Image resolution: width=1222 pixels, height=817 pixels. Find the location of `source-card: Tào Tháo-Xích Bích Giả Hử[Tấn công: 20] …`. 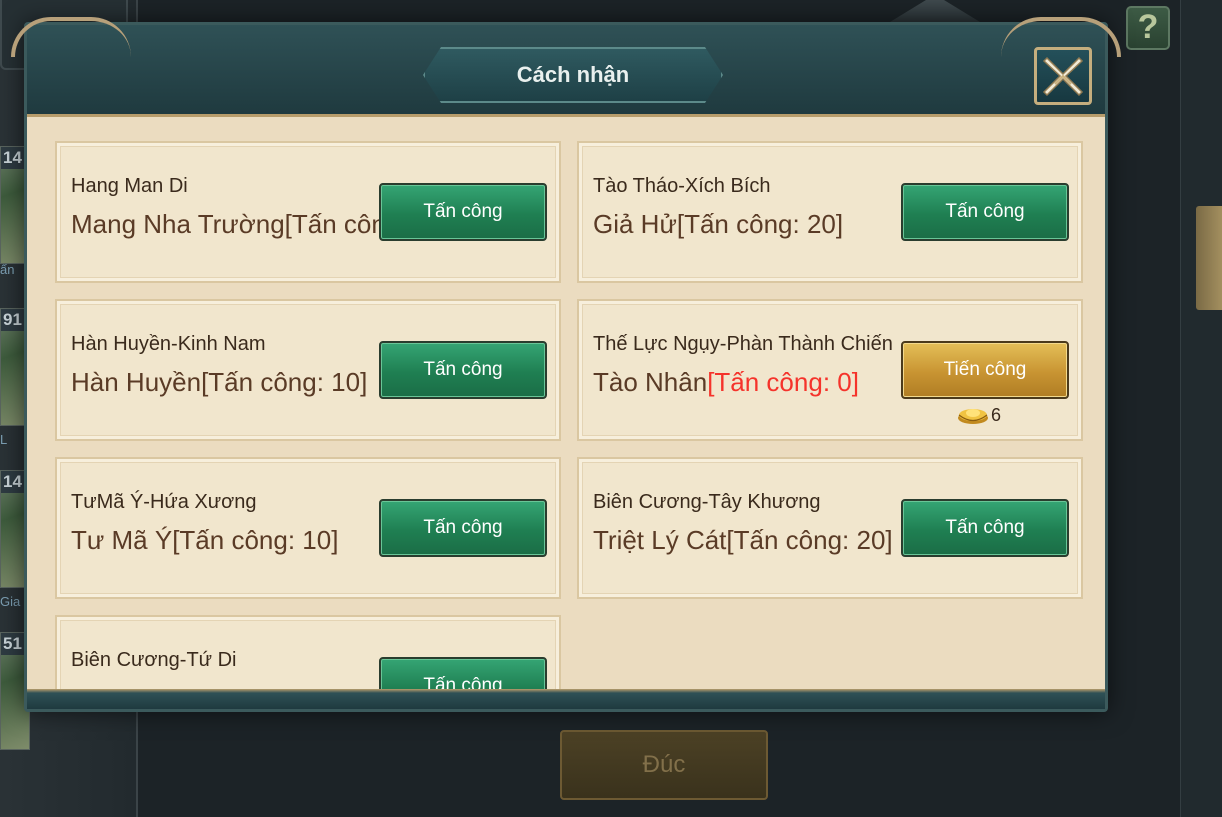

source-card: Tào Tháo-Xích Bích Giả Hử[Tấn công: 20] … is located at coordinates (830, 212).